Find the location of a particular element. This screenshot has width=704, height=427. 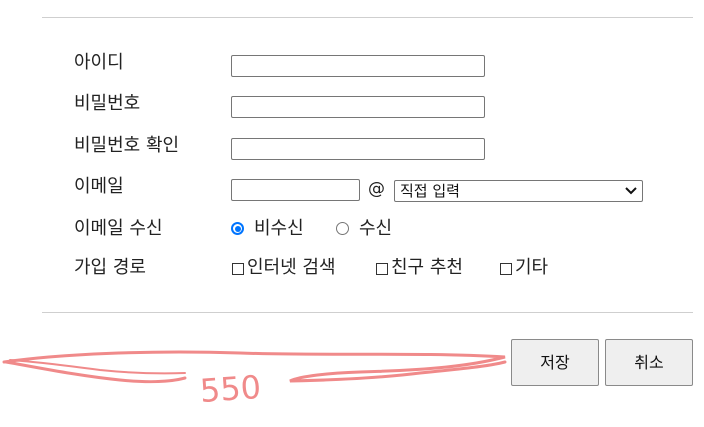

email-label: 이메일 is located at coordinates (99, 186).